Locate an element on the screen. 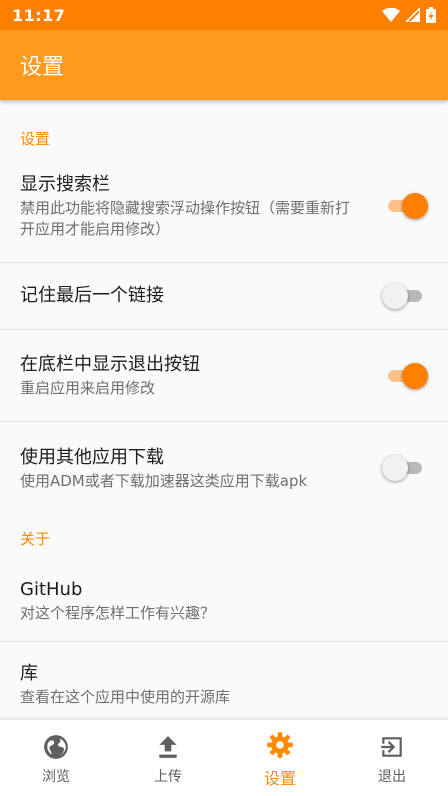 Image resolution: width=448 pixels, height=796 pixels. nav-exit-label: 退出 is located at coordinates (392, 777).